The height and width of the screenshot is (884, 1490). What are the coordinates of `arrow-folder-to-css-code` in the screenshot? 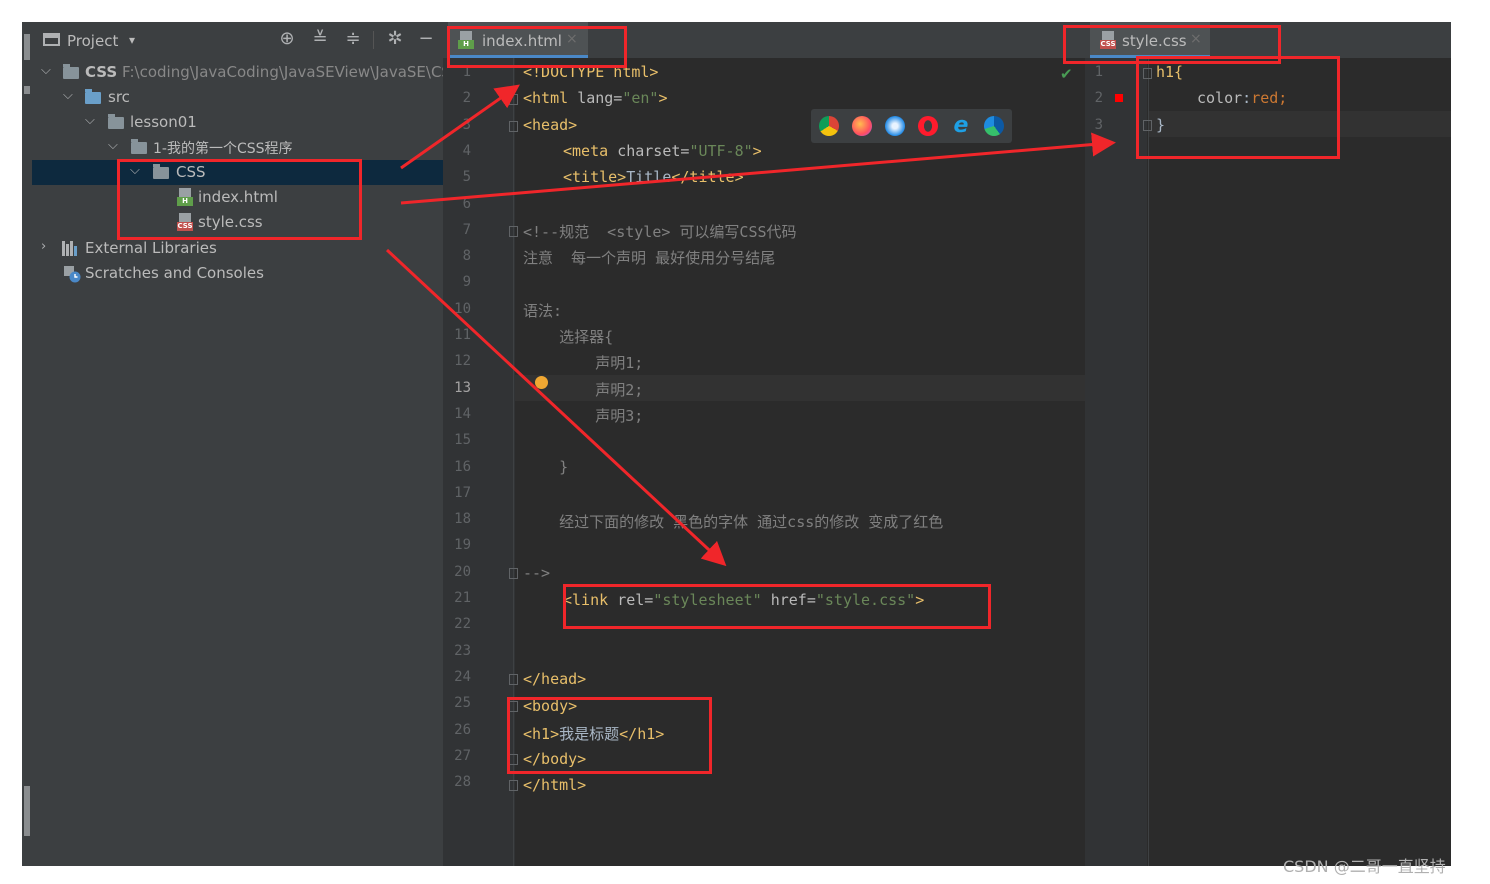 It's located at (758, 168).